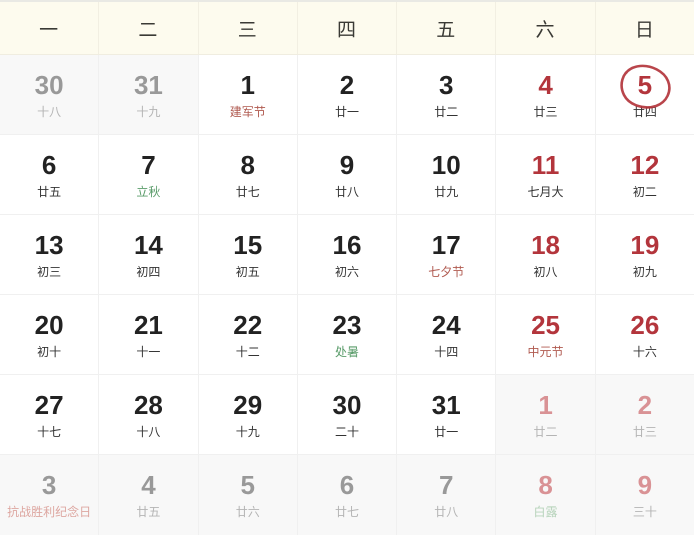 The height and width of the screenshot is (546, 694). I want to click on day-cell: 28 十八, so click(149, 414).